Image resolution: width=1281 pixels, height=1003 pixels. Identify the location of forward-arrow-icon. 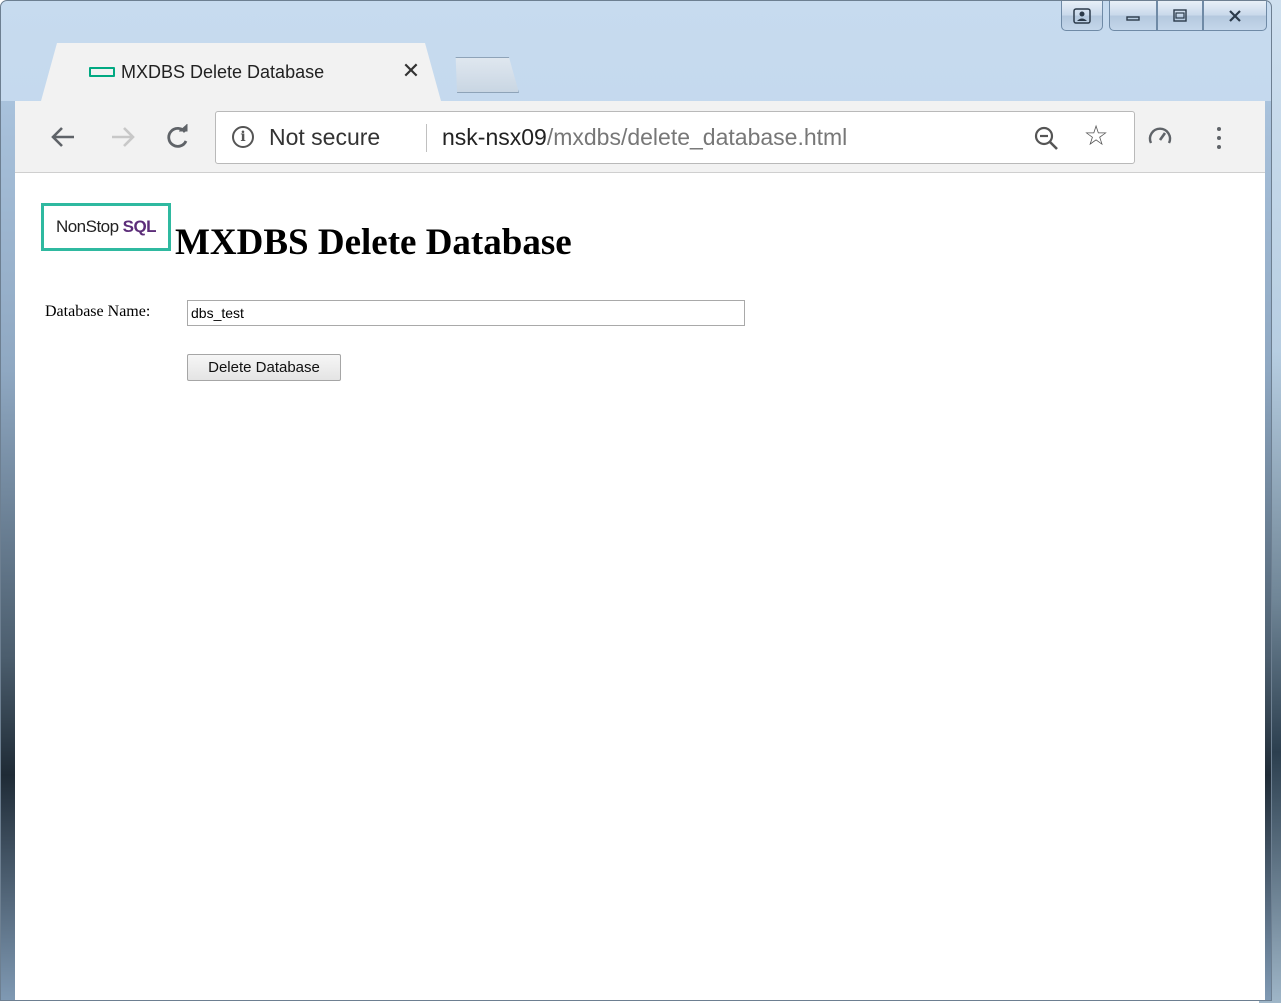
(123, 137).